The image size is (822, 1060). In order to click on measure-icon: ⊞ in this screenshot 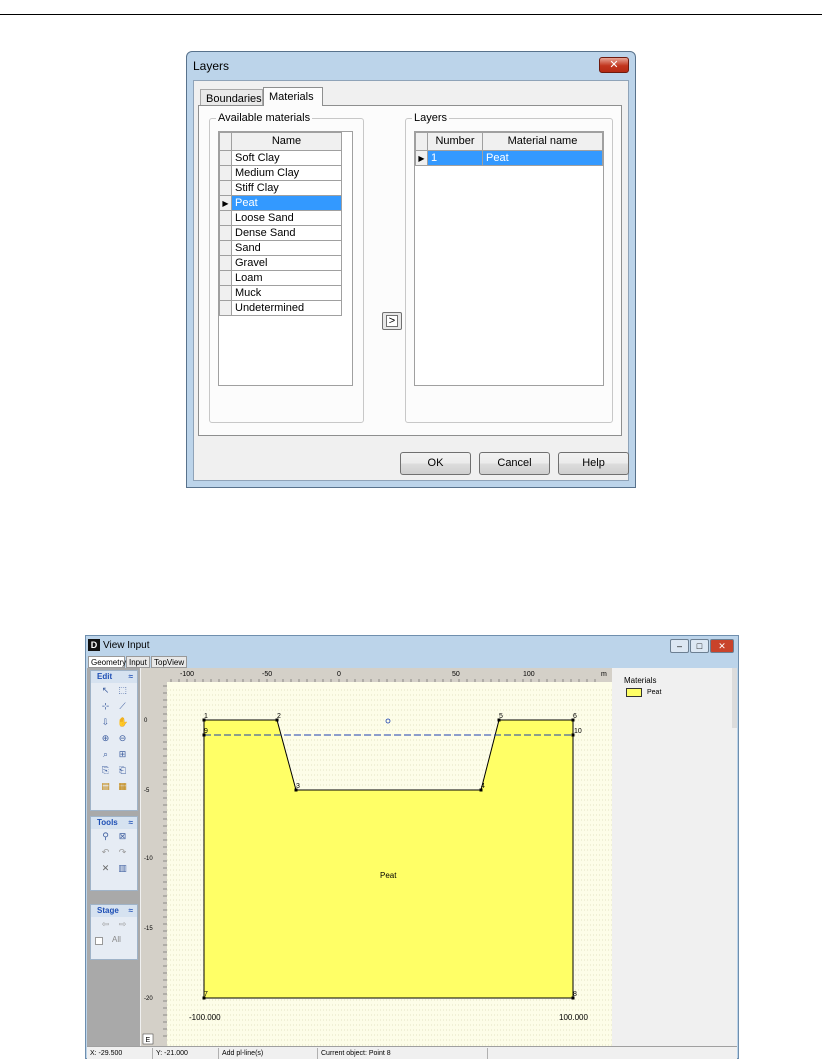, I will do `click(122, 754)`.